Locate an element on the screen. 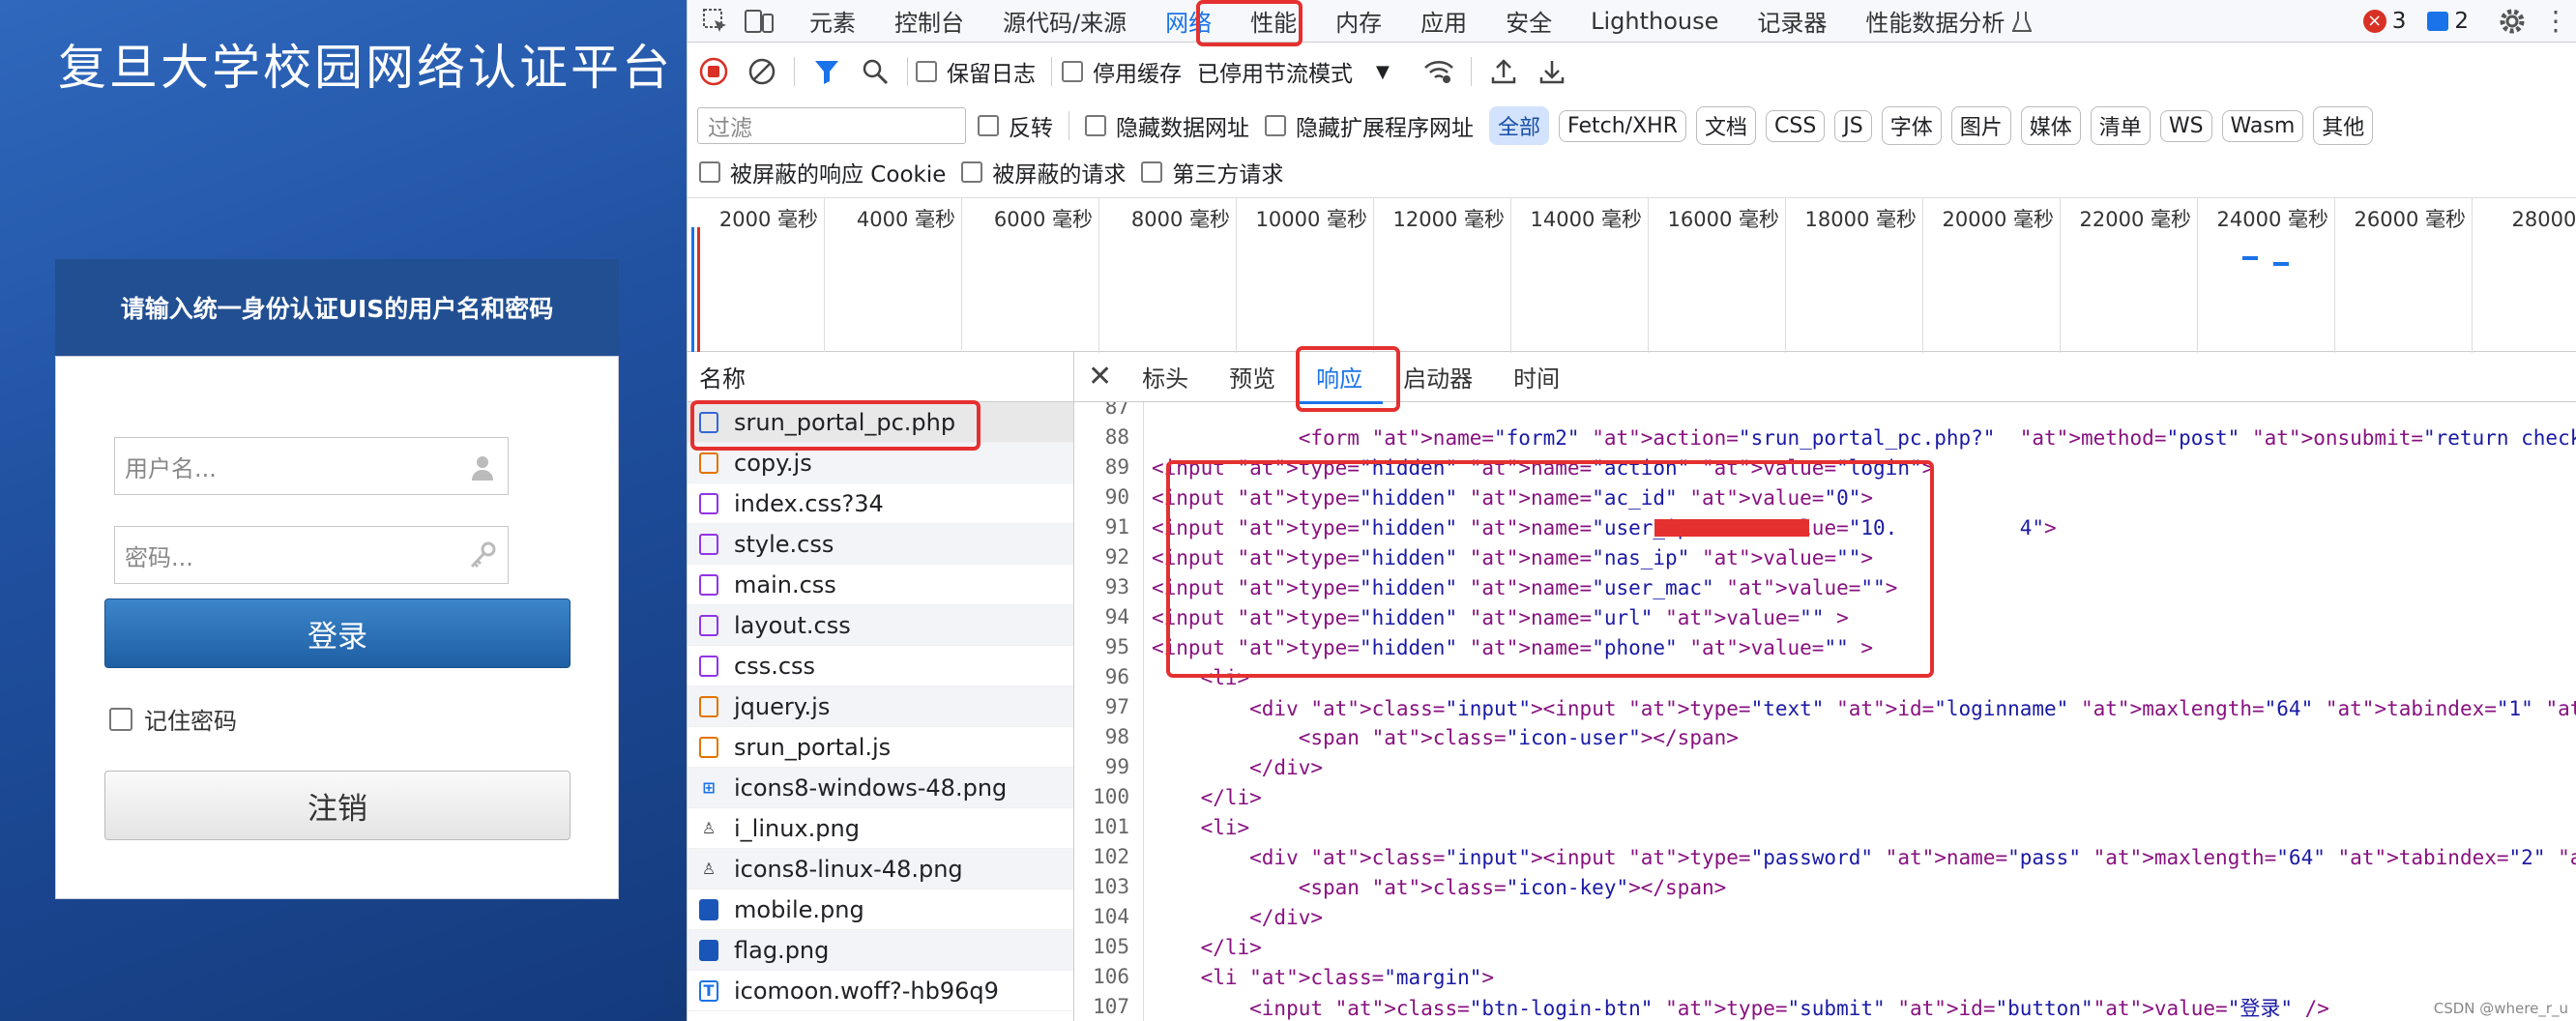 The height and width of the screenshot is (1021, 2576). request-bar is located at coordinates (2281, 264).